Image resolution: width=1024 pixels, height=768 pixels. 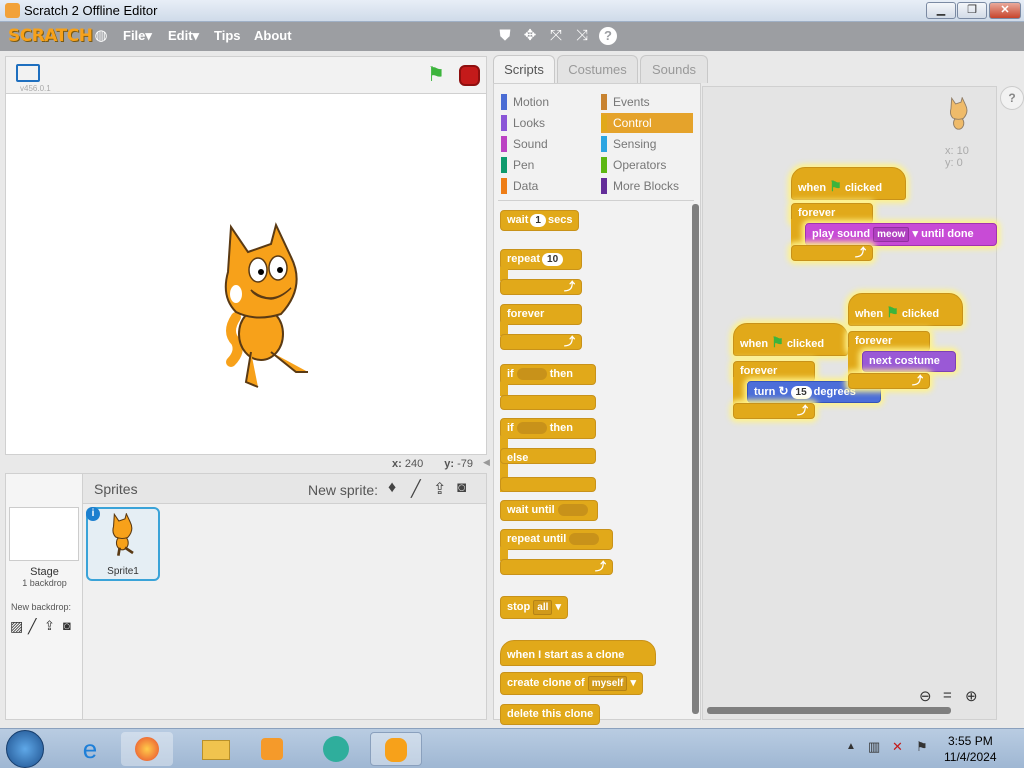 What do you see at coordinates (246, 75) in the screenshot?
I see `stage-header: v456.0.1 ⚑` at bounding box center [246, 75].